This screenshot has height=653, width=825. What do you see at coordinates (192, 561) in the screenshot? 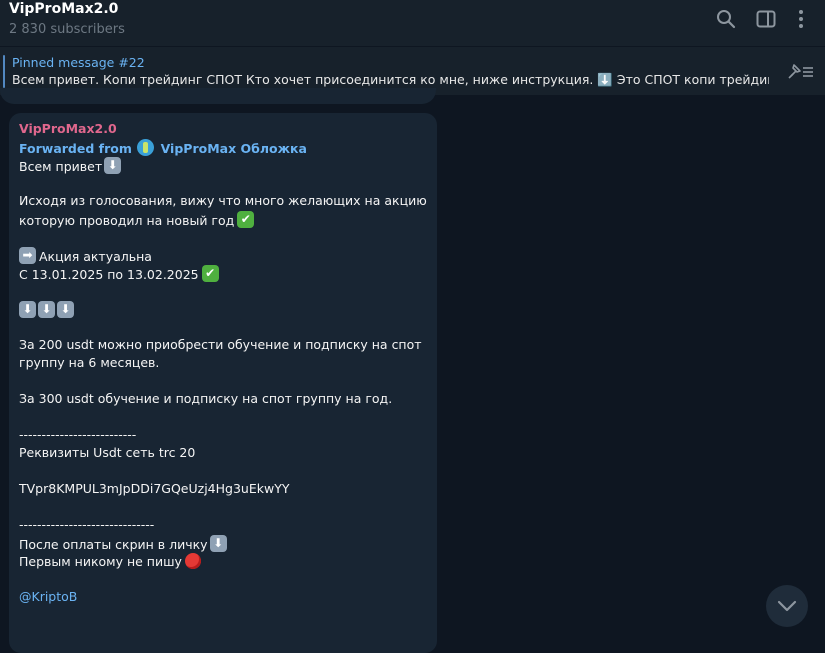
I see `red-circle-emoji-icon` at bounding box center [192, 561].